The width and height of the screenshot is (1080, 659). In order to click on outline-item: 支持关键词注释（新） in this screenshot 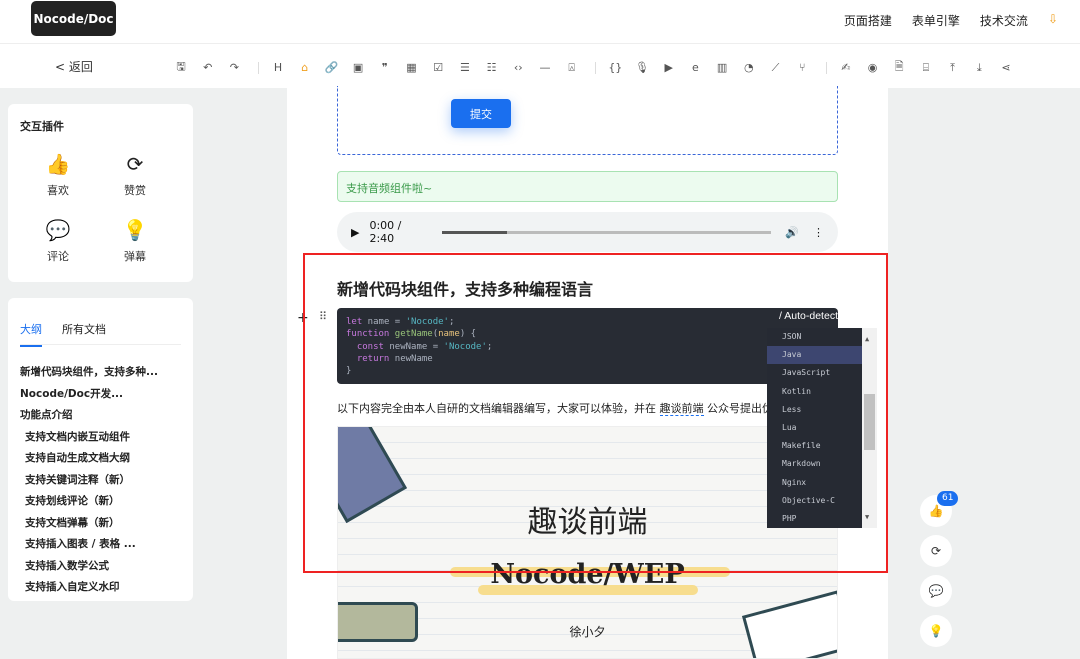, I will do `click(89, 481)`.